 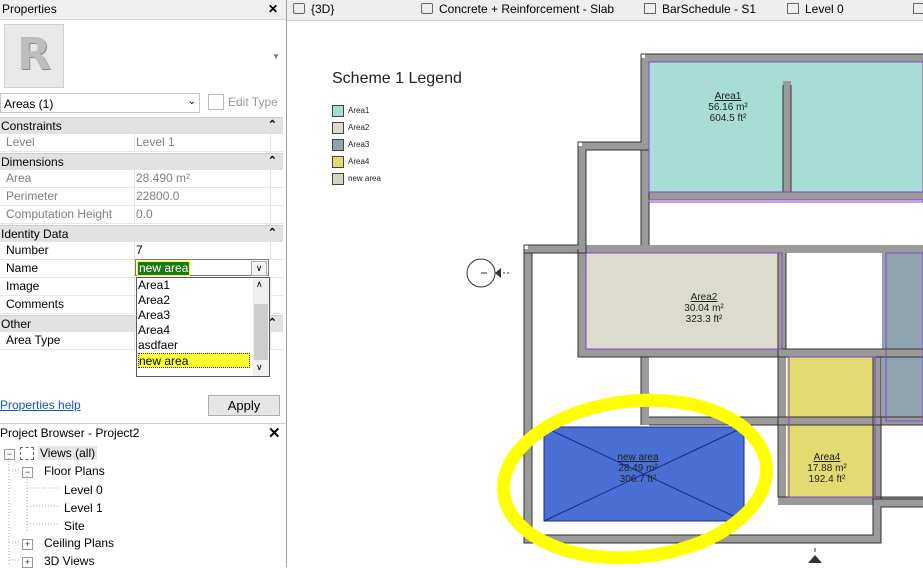 What do you see at coordinates (246, 103) in the screenshot?
I see `edit-type-button: Edit Type` at bounding box center [246, 103].